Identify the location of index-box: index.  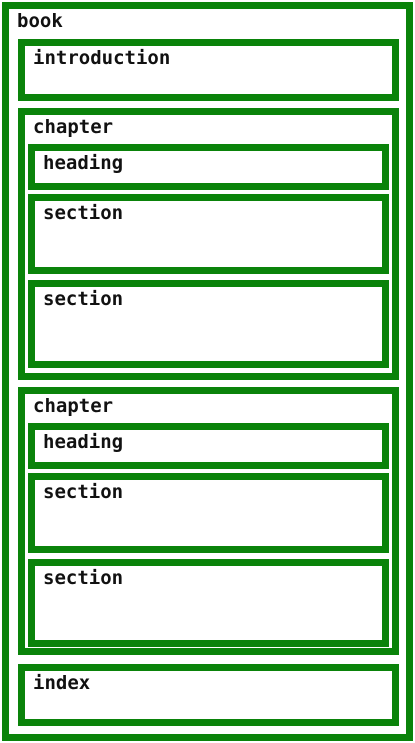
(208, 695).